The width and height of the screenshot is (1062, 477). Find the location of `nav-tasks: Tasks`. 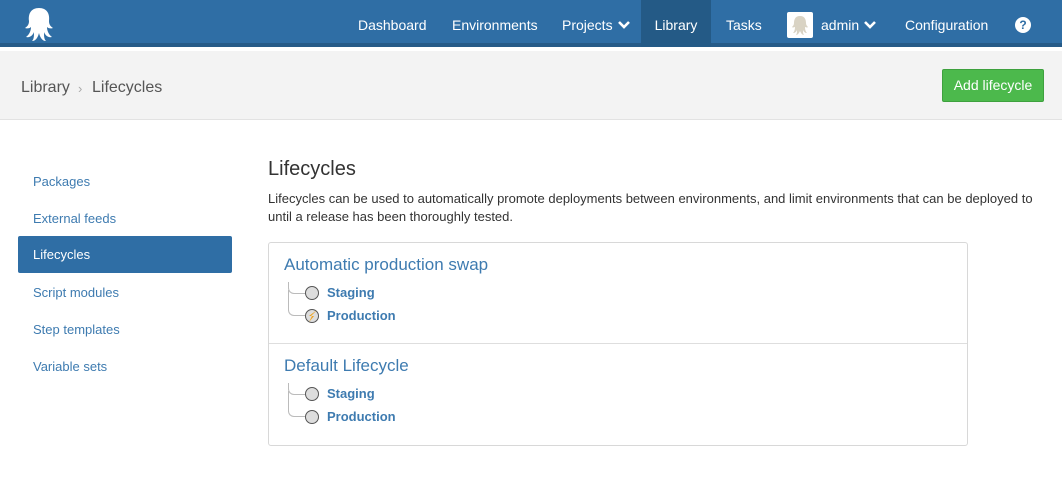

nav-tasks: Tasks is located at coordinates (744, 23).